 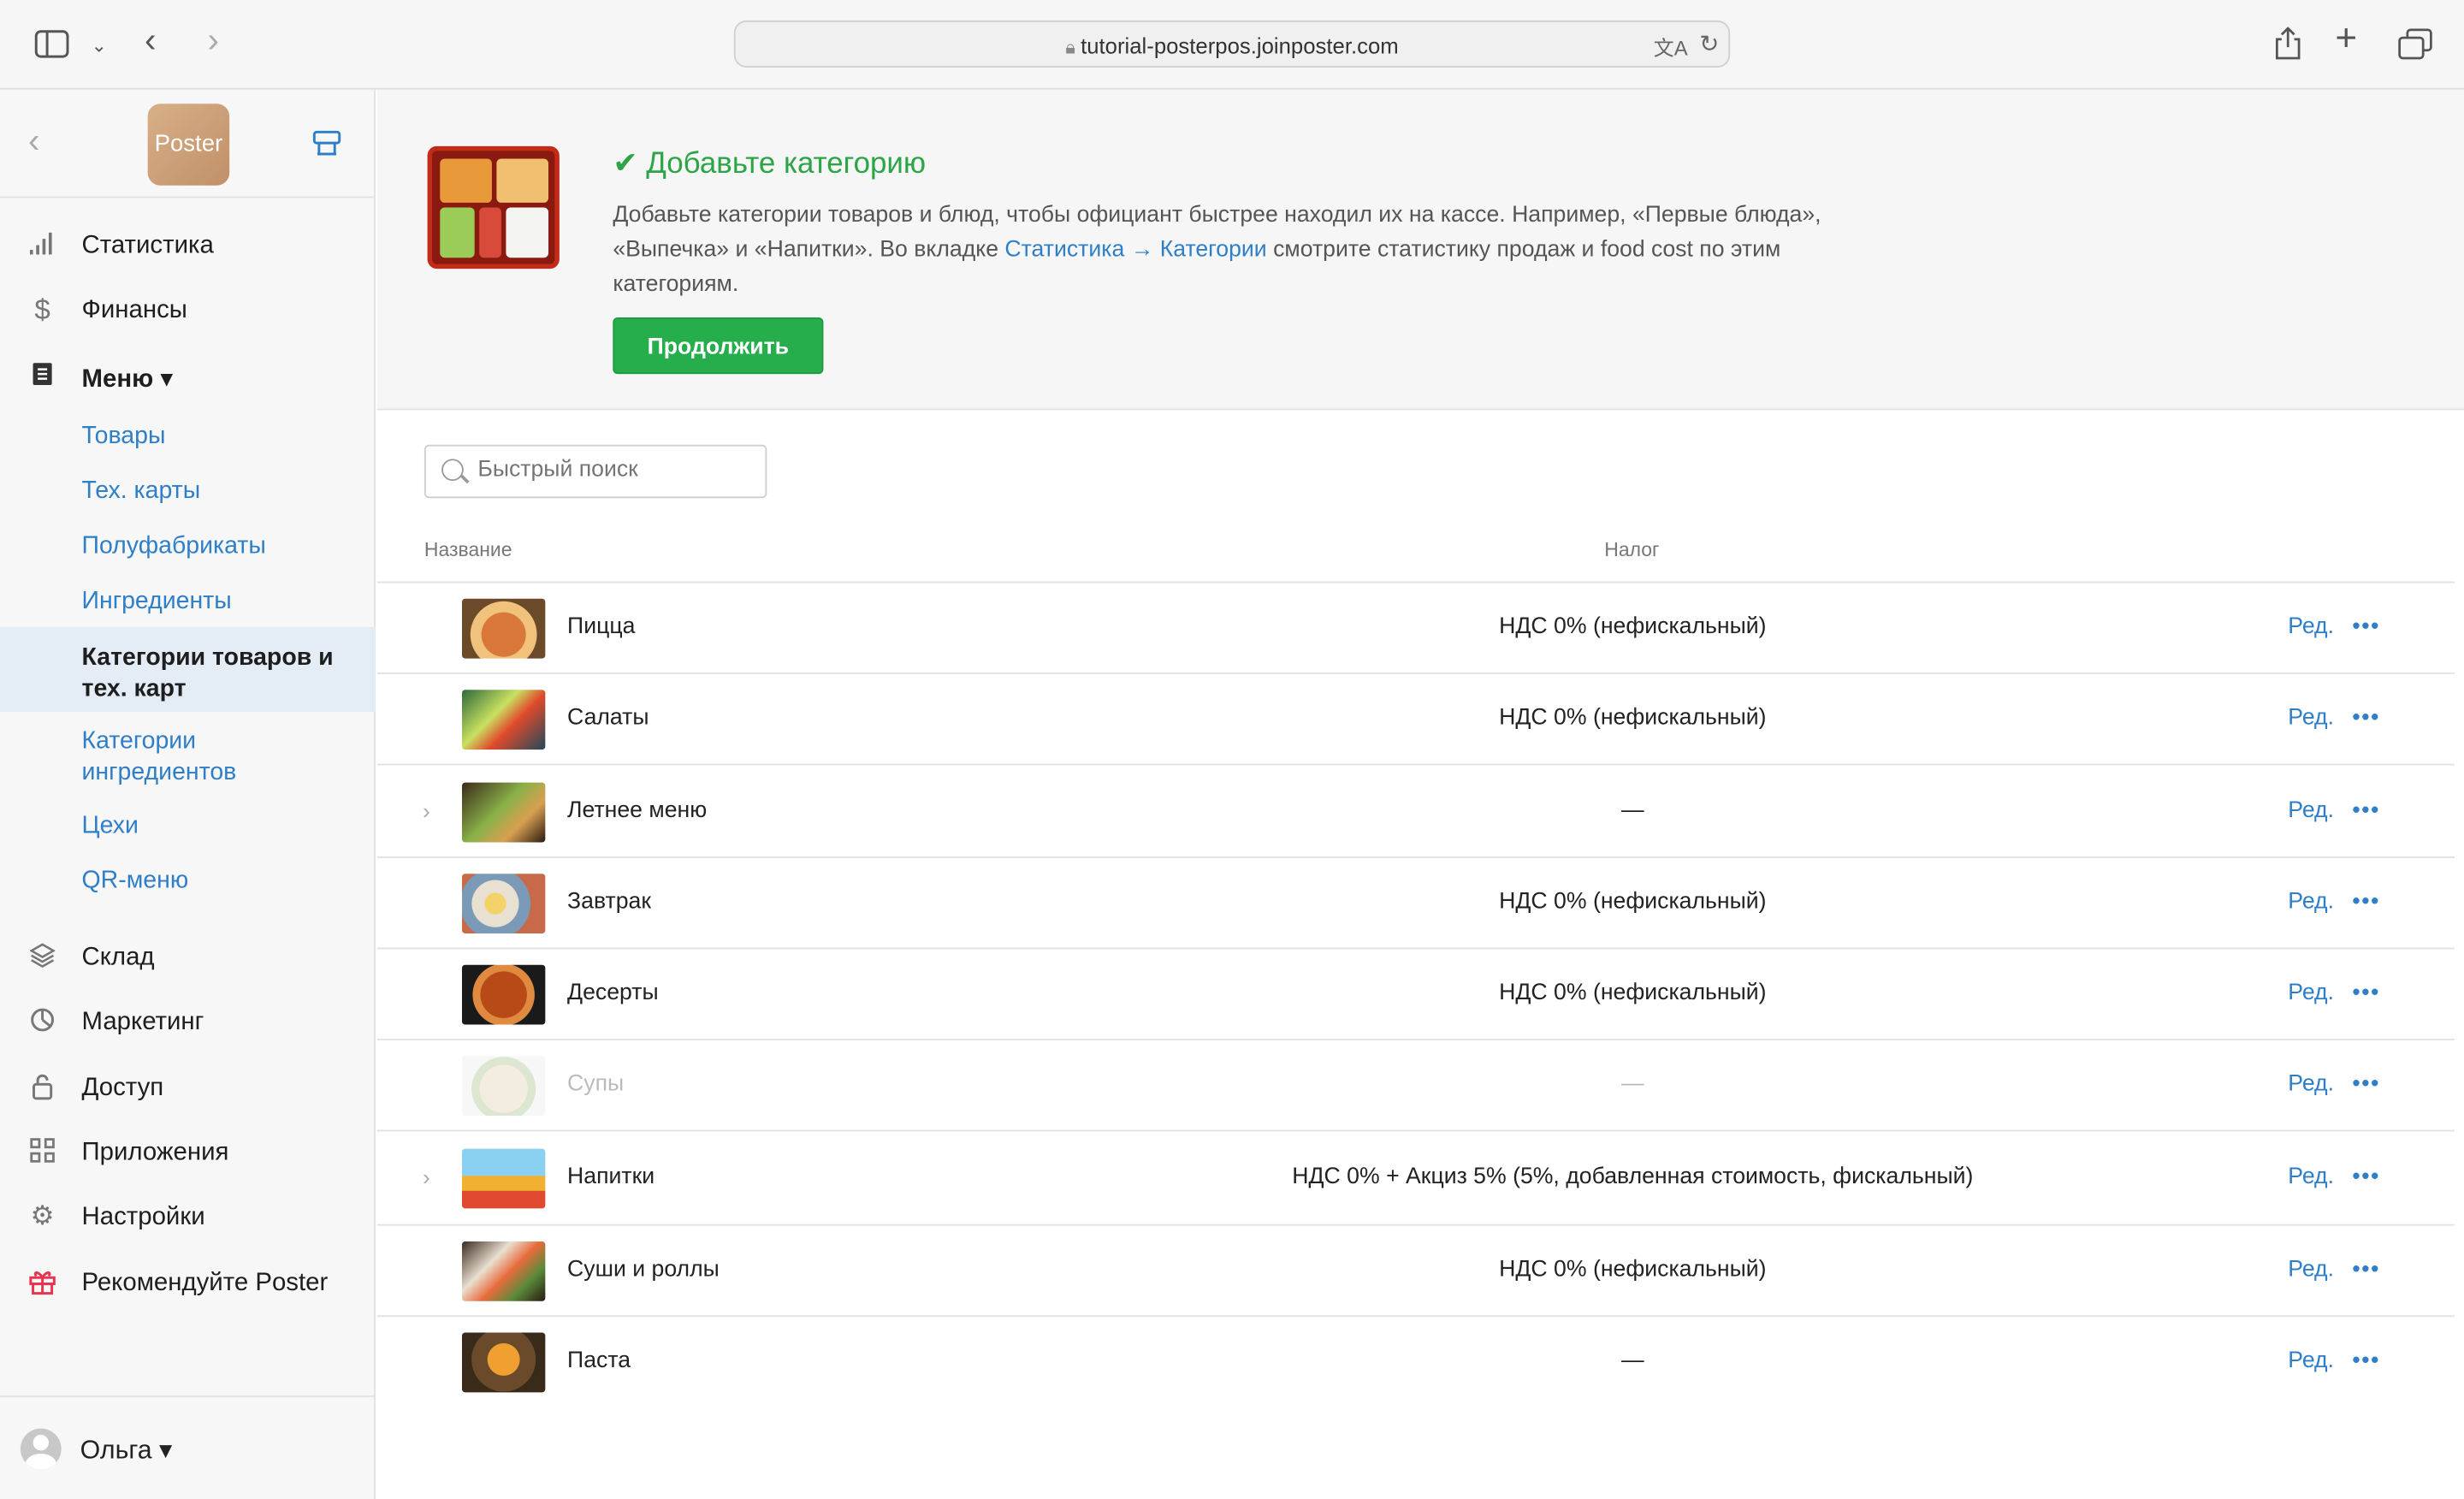 I want to click on collapse-sidebar-icon: ‹, so click(x=33, y=141).